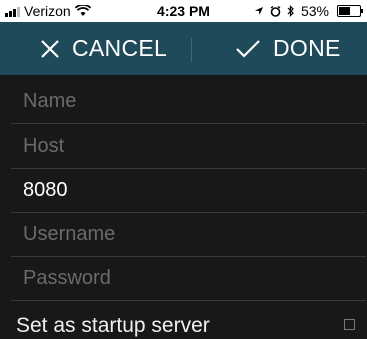 The image size is (367, 339). What do you see at coordinates (344, 11) in the screenshot?
I see `battery-fill` at bounding box center [344, 11].